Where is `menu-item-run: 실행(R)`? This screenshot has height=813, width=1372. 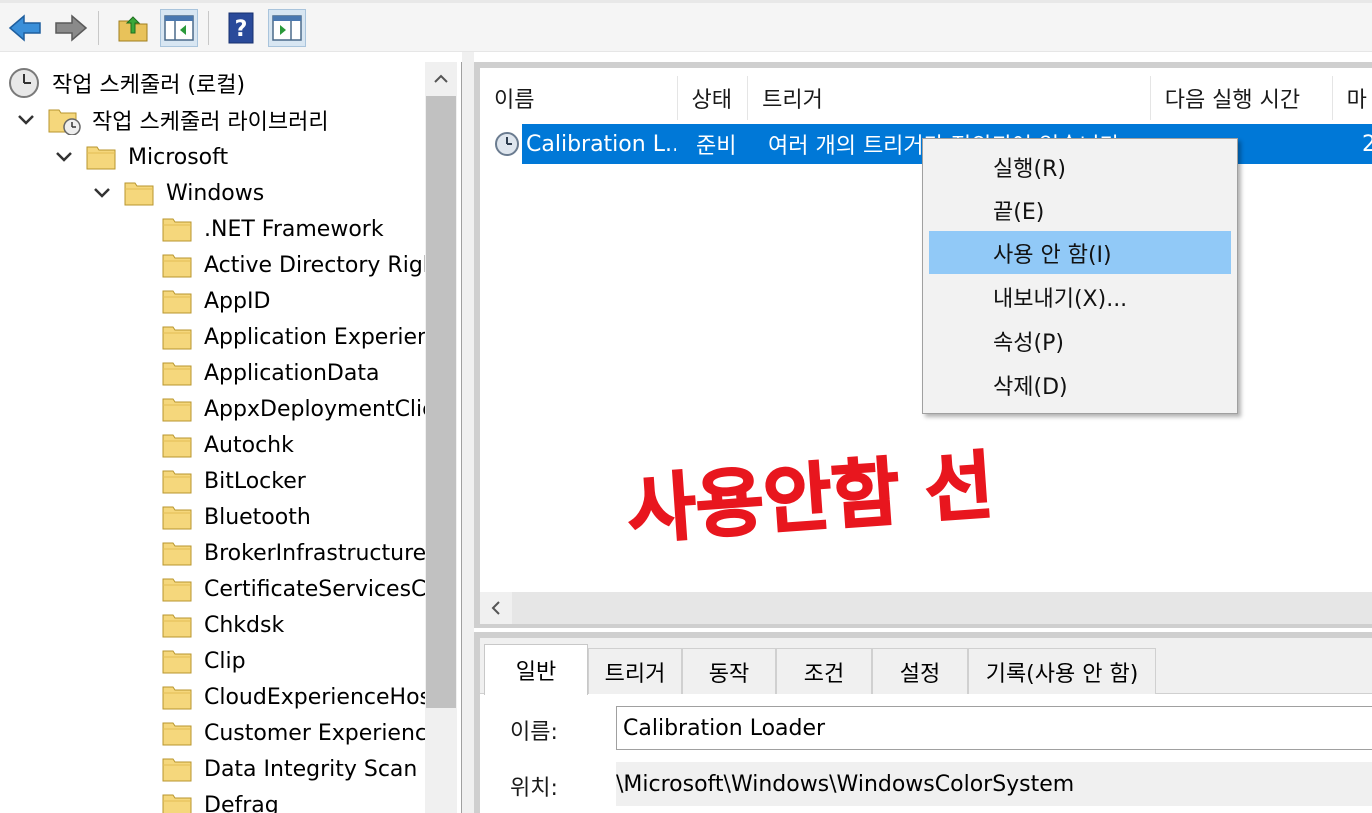
menu-item-run: 실행(R) is located at coordinates (1080, 166).